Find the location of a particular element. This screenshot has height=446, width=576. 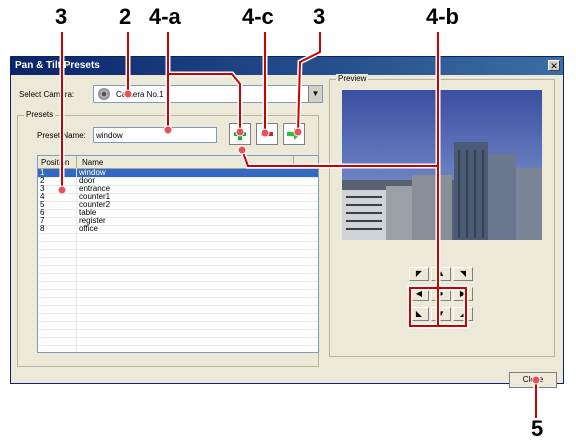

tilt-down-button: ▼ is located at coordinates (441, 314).